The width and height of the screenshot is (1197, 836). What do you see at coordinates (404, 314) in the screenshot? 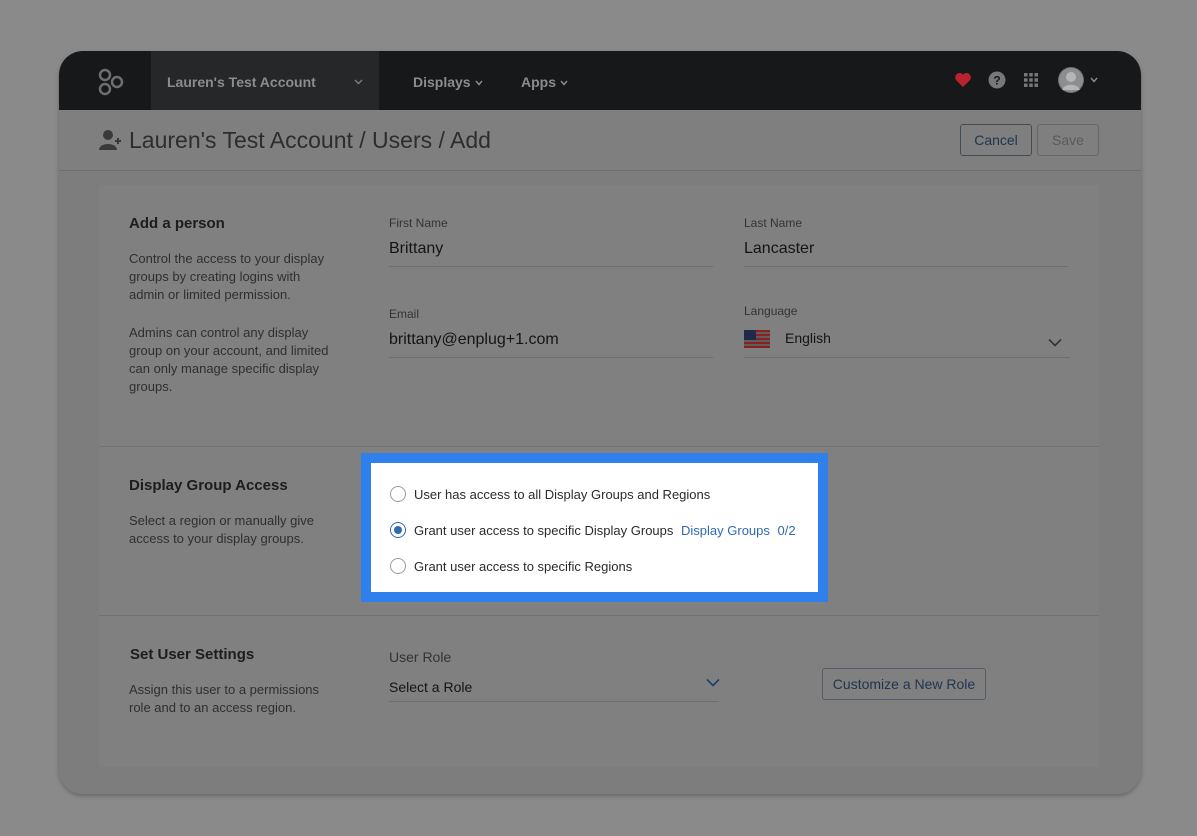
I see `email-label: Email` at bounding box center [404, 314].